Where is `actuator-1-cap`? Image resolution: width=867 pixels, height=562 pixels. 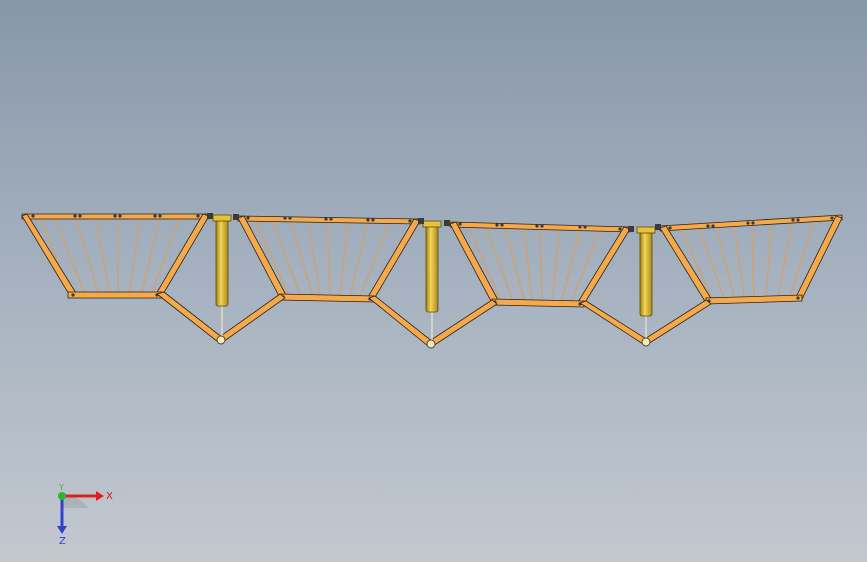
actuator-1-cap is located at coordinates (222, 218).